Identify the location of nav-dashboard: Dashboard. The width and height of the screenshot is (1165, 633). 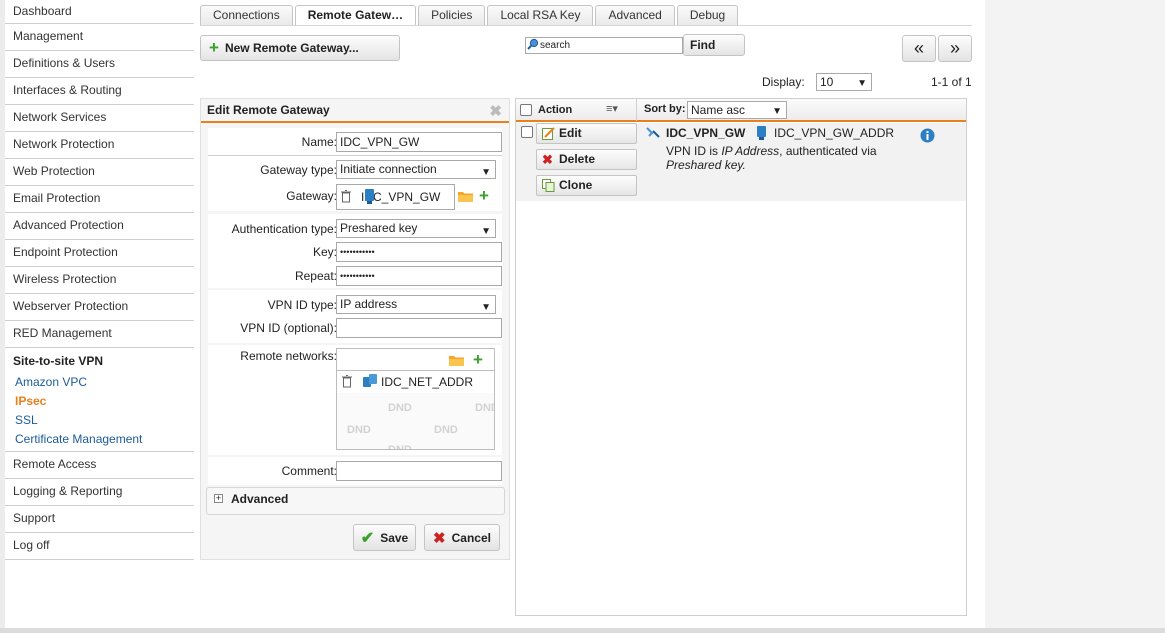
(99, 12).